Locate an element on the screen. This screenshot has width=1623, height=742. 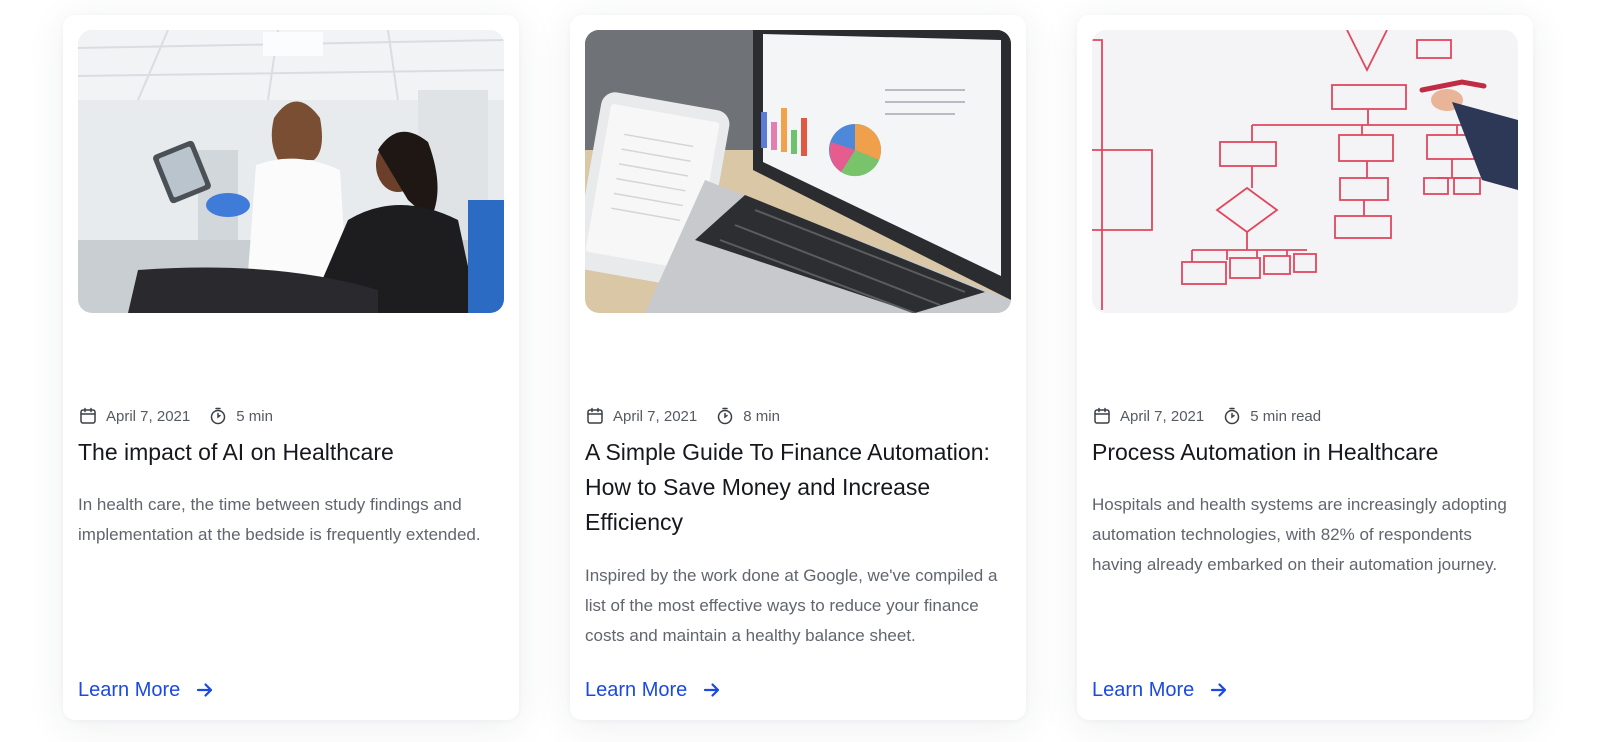
post-title: Process Automation in Healthcare is located at coordinates (1305, 452).